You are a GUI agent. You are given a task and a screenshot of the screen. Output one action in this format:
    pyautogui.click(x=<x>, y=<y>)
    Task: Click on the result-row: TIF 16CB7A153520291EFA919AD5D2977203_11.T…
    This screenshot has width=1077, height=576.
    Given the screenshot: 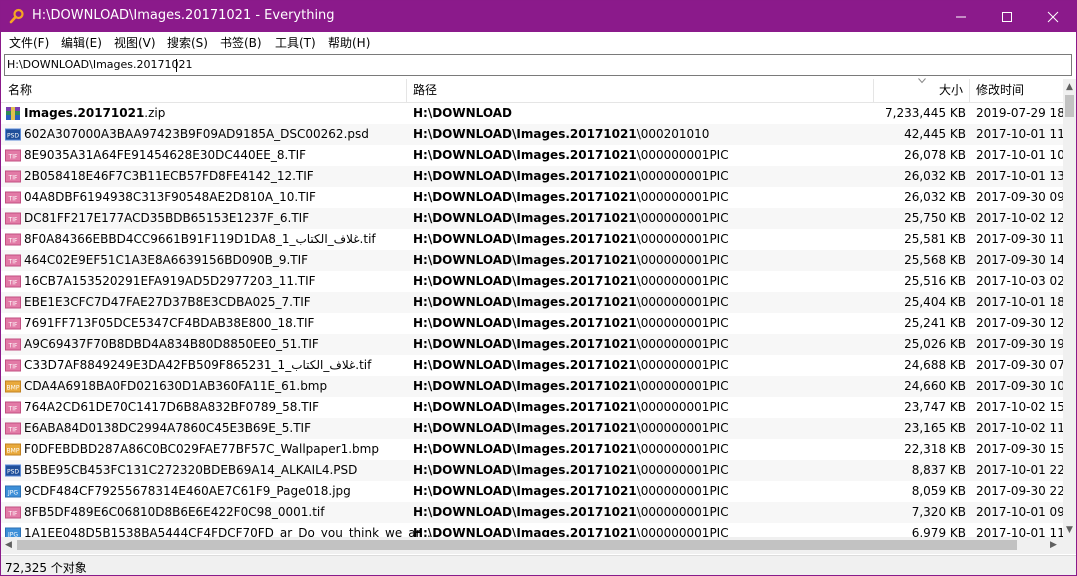 What is the action you would take?
    pyautogui.click(x=532, y=281)
    